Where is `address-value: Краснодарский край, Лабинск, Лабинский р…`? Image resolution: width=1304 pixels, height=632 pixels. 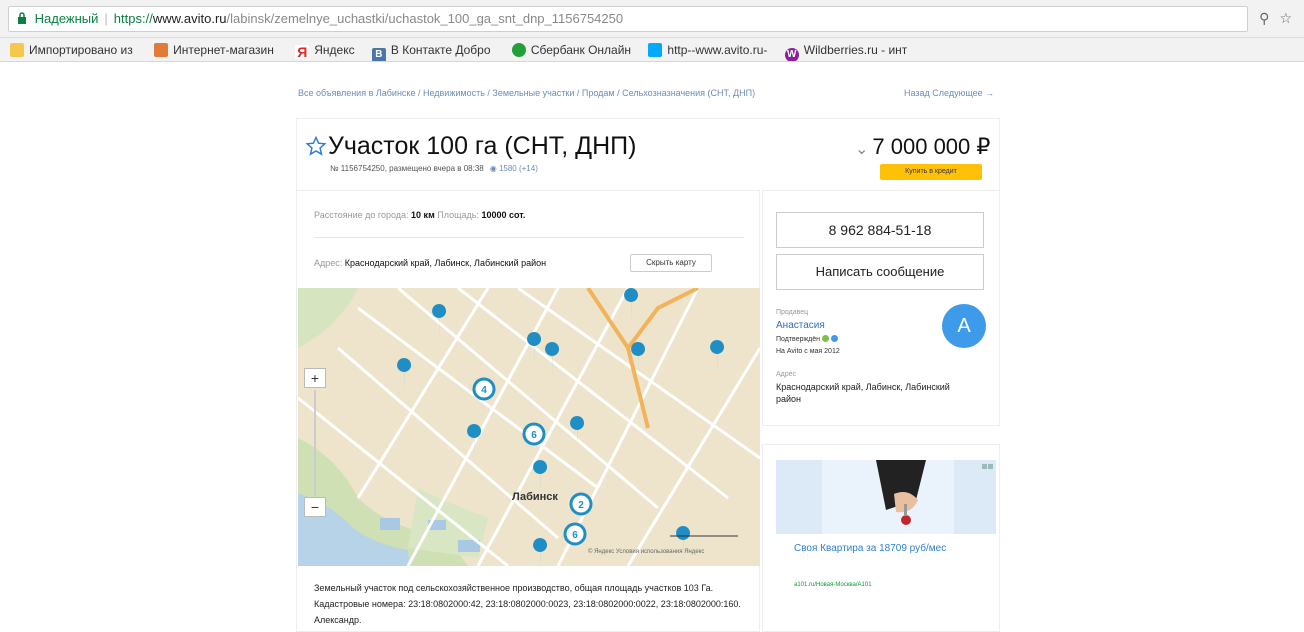
address-value: Краснодарский край, Лабинск, Лабинский р… is located at coordinates (445, 263).